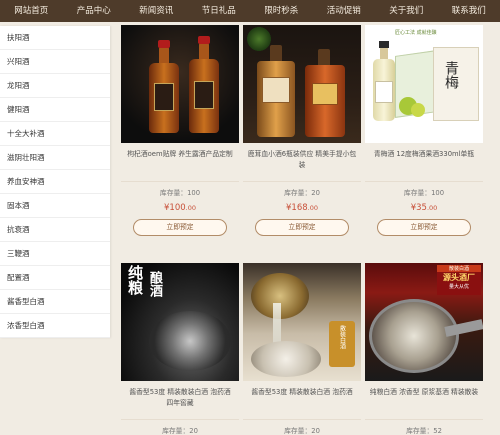 The image size is (500, 435). Describe the element at coordinates (459, 268) in the screenshot. I see `bulk-liquor-label: 散装白酒` at that location.